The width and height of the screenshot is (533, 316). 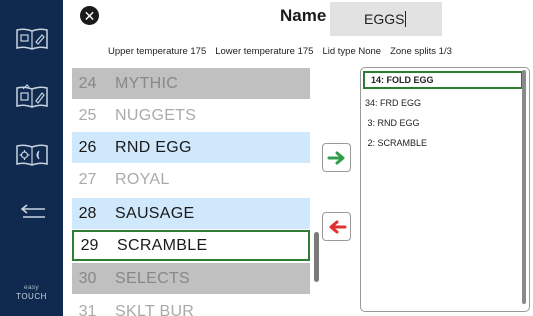 What do you see at coordinates (156, 115) in the screenshot?
I see `item-label: NUGGETS` at bounding box center [156, 115].